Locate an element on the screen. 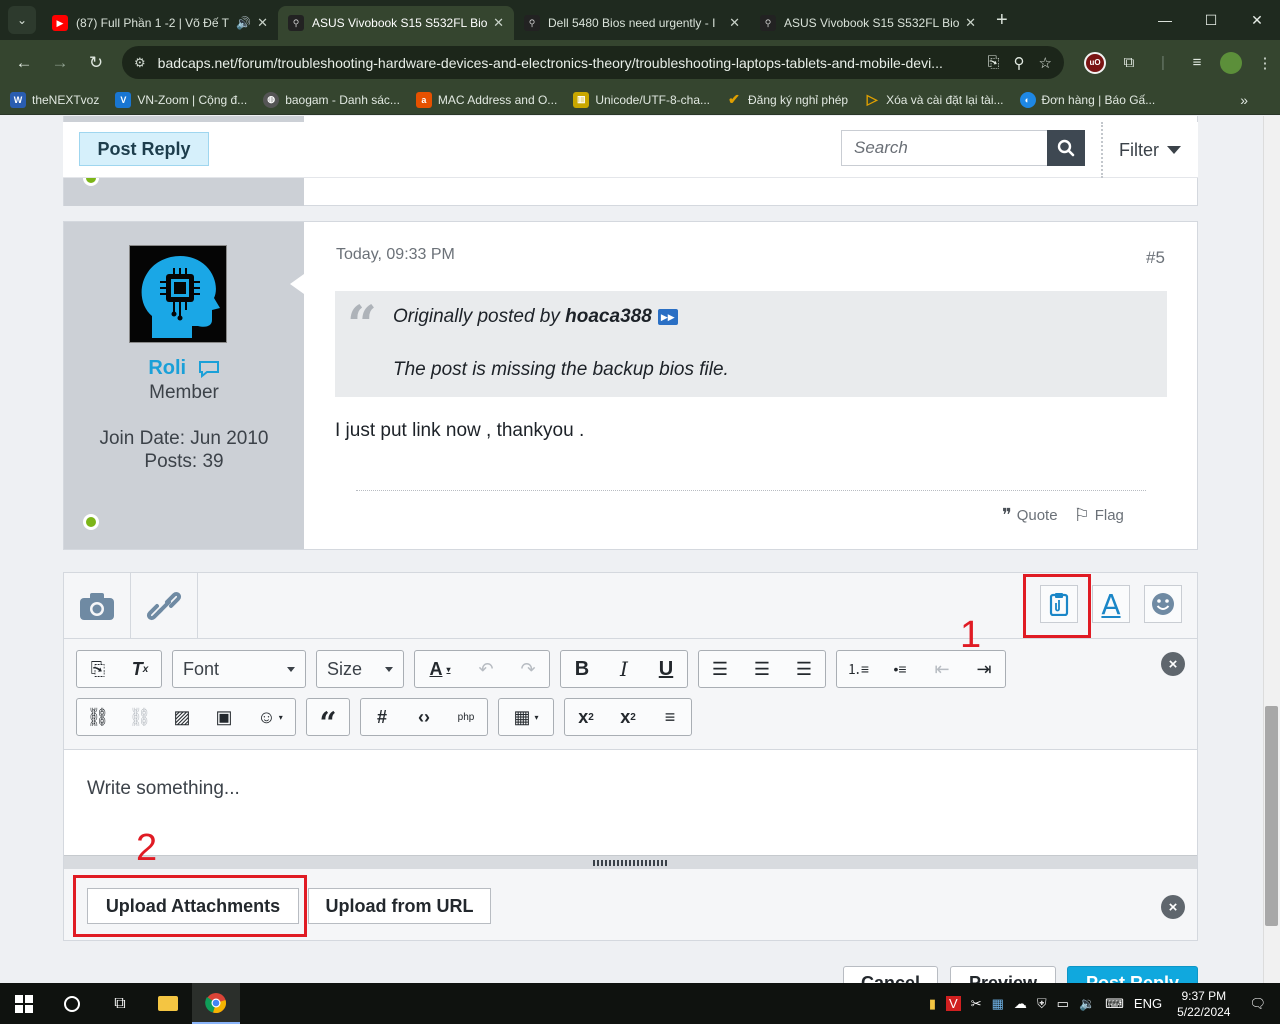 The image size is (1280, 1024). insert-photo-button is located at coordinates (97, 606).